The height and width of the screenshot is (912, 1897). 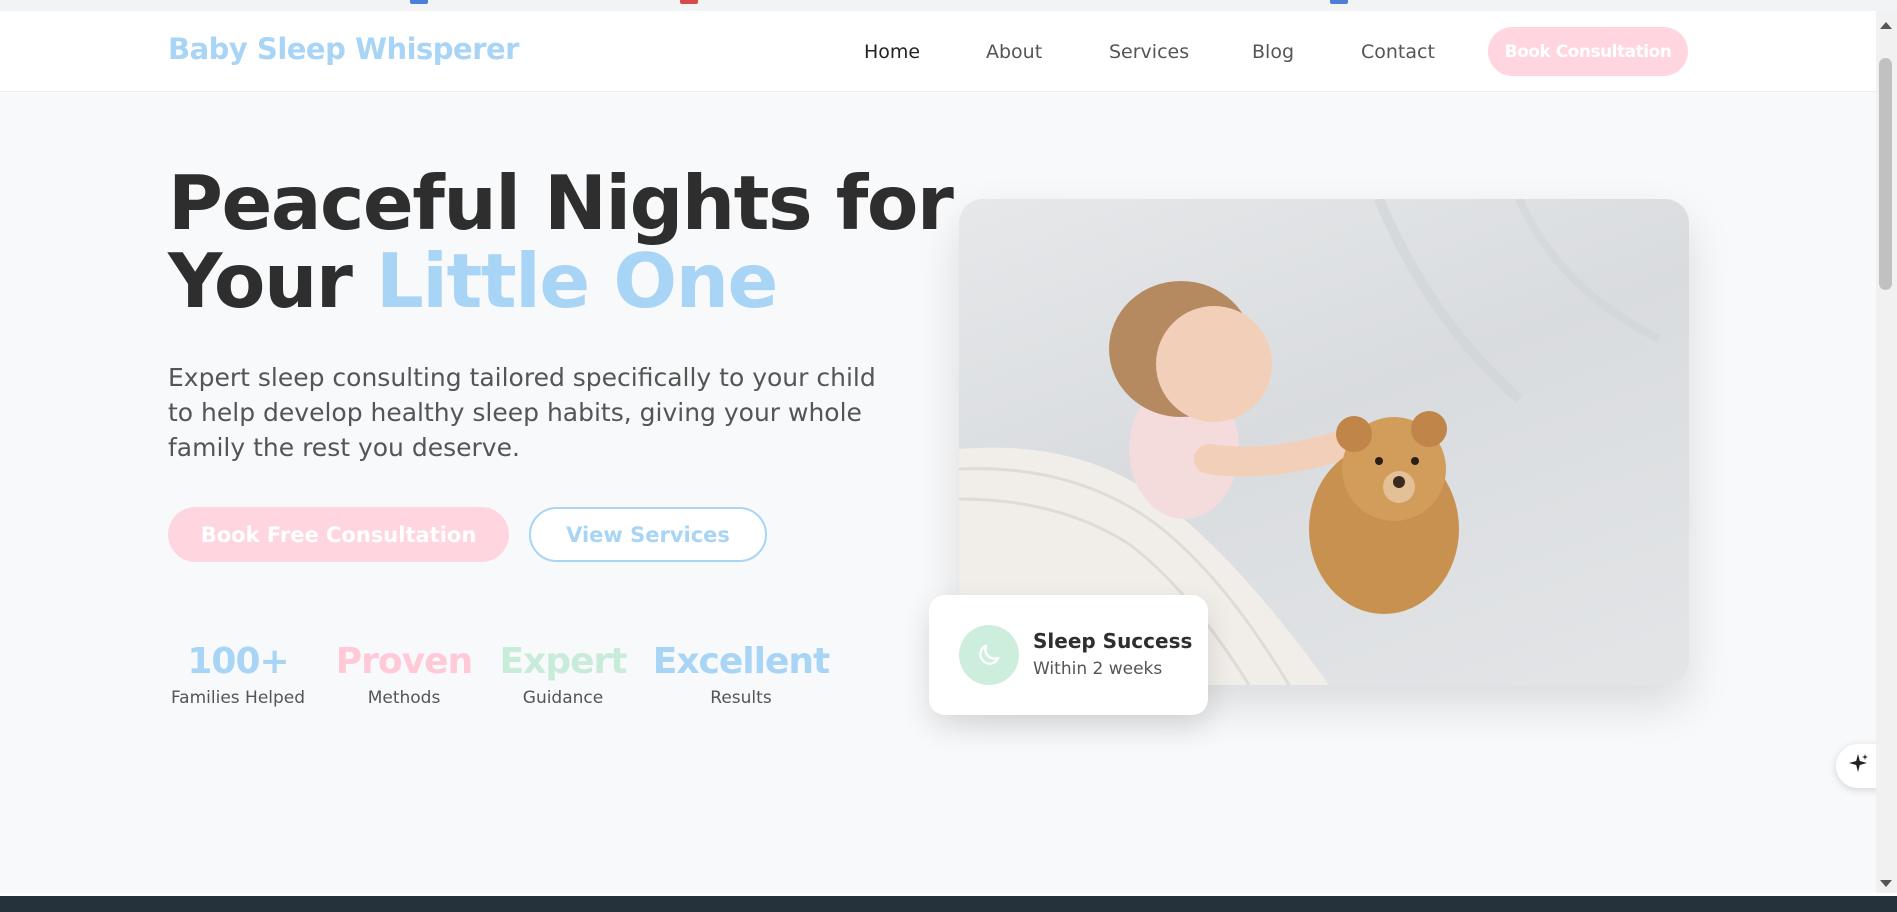 What do you see at coordinates (563, 698) in the screenshot?
I see `stat-label: Guidance` at bounding box center [563, 698].